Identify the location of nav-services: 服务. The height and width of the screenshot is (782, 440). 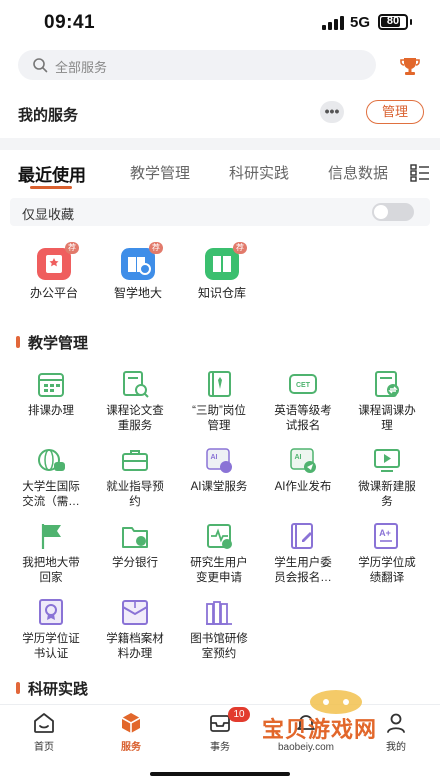
(131, 734).